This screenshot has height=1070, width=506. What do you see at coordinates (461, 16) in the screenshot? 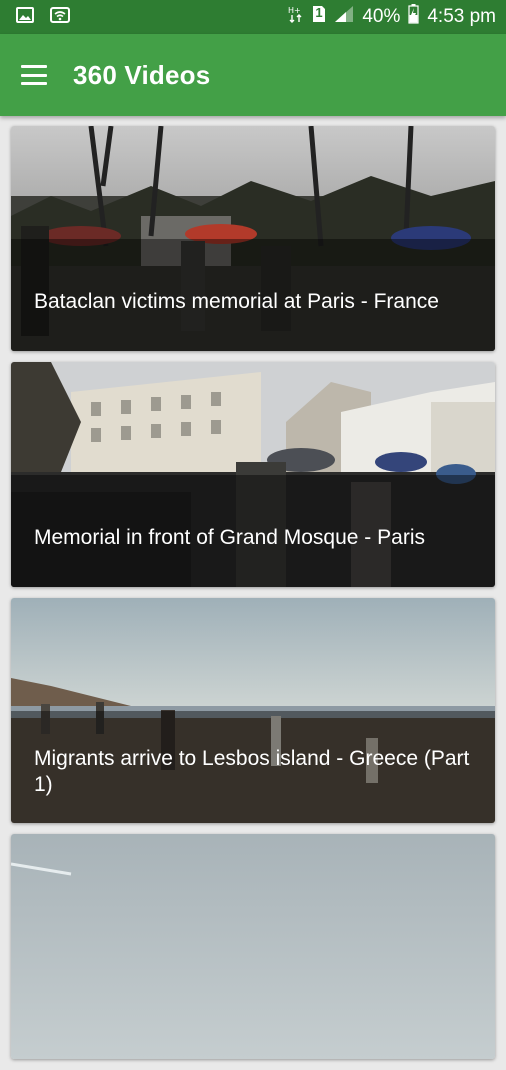
I see `clock: 4:53 pm` at bounding box center [461, 16].